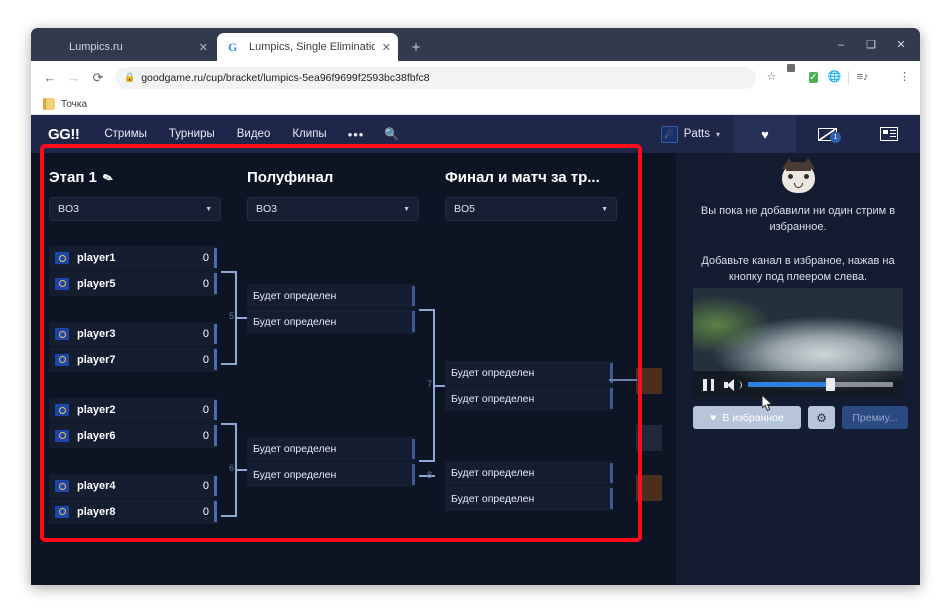 This screenshot has height=614, width=950. I want to click on window-maximize-button: ❑, so click(871, 45).